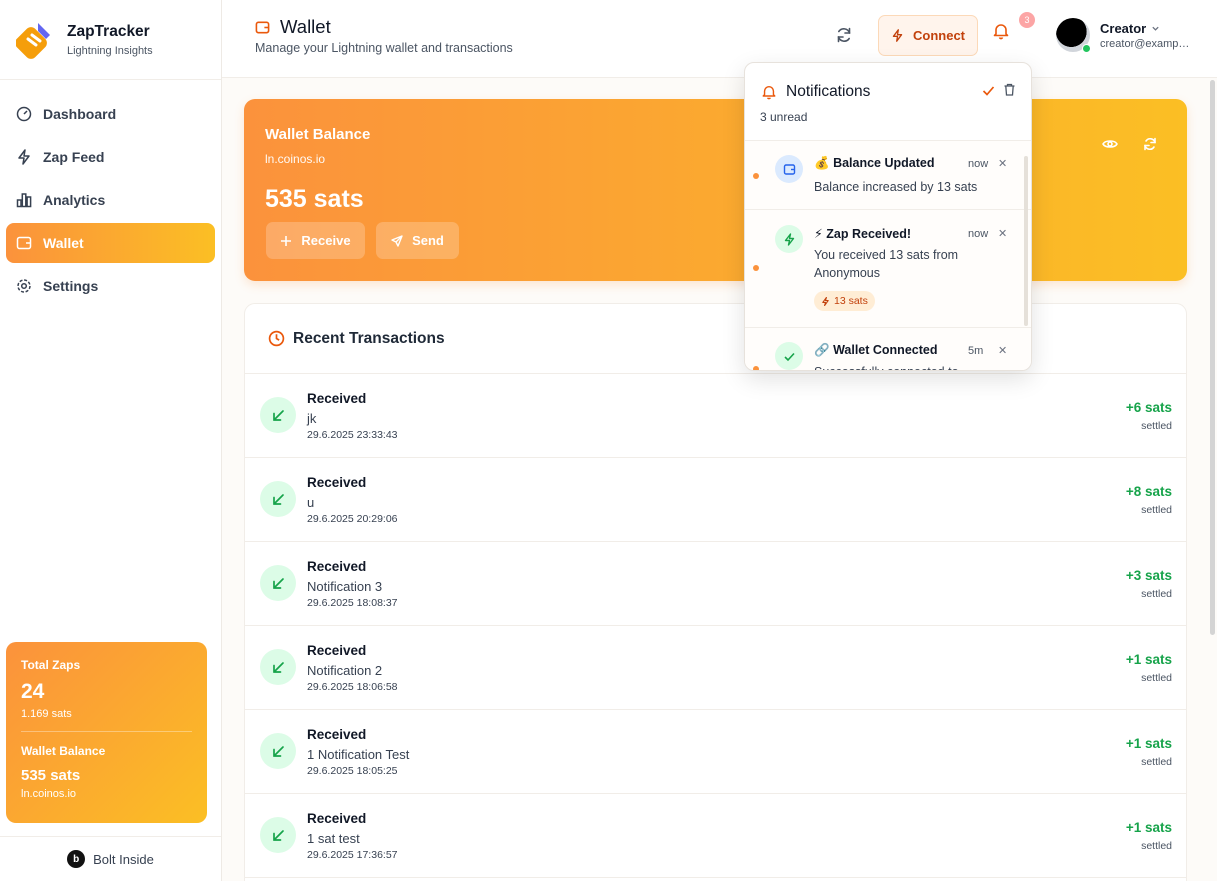 The height and width of the screenshot is (881, 1217). Describe the element at coordinates (1027, 20) in the screenshot. I see `notification-count-badge: 3` at that location.